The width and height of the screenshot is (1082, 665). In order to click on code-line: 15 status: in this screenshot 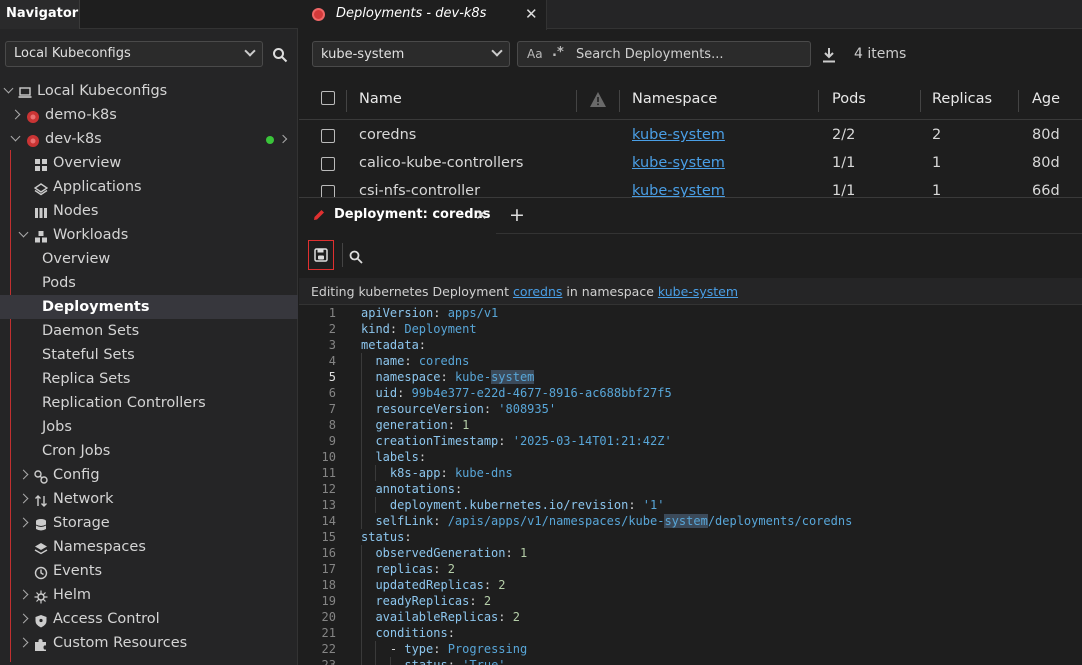, I will do `click(690, 537)`.